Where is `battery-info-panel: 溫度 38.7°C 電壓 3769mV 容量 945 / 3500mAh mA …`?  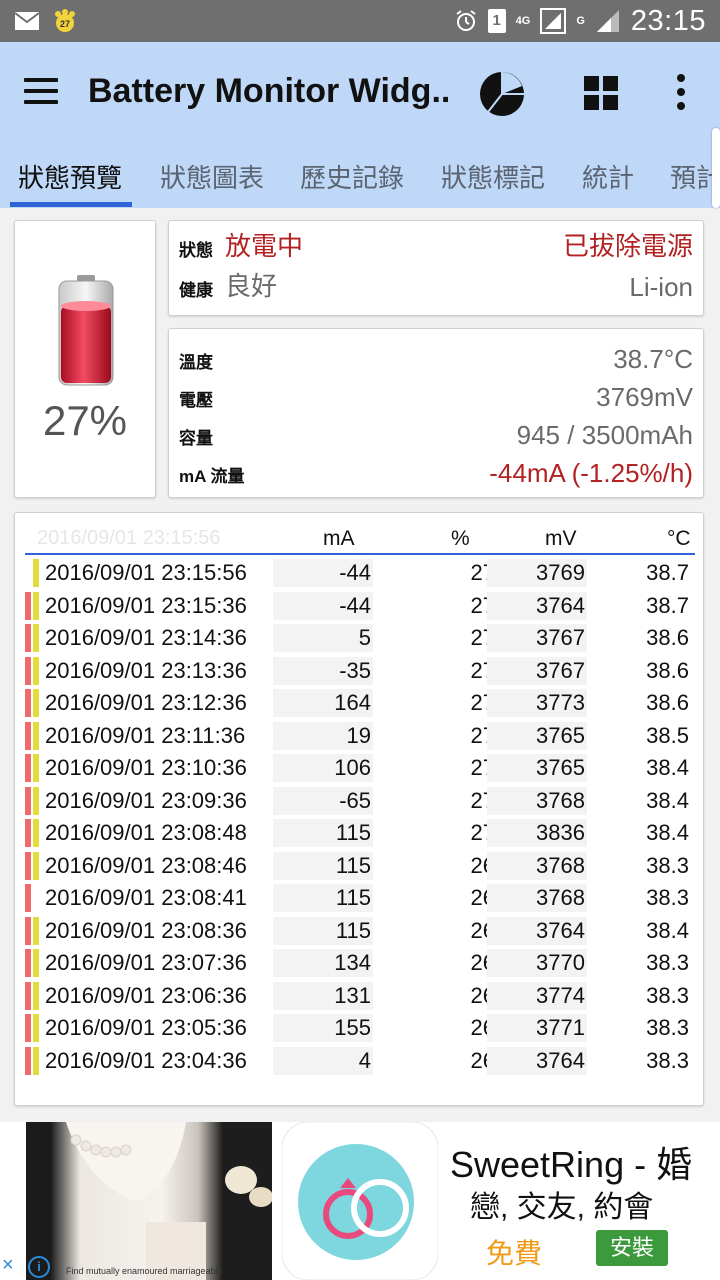 battery-info-panel: 溫度 38.7°C 電壓 3769mV 容量 945 / 3500mAh mA … is located at coordinates (436, 413).